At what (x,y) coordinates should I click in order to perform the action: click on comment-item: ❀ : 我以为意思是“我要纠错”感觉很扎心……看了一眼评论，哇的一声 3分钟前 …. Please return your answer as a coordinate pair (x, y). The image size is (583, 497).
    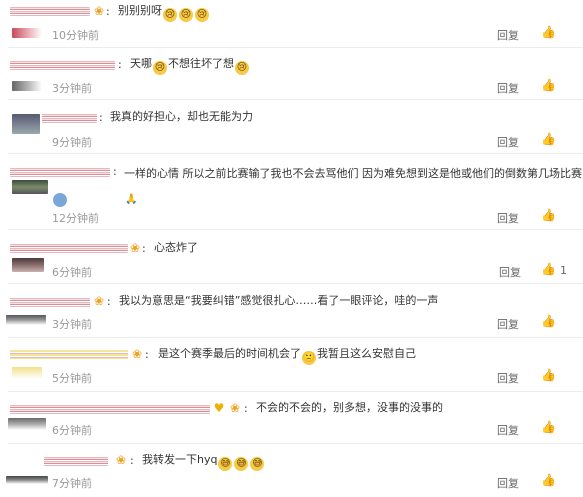
    Looking at the image, I should click on (291, 311).